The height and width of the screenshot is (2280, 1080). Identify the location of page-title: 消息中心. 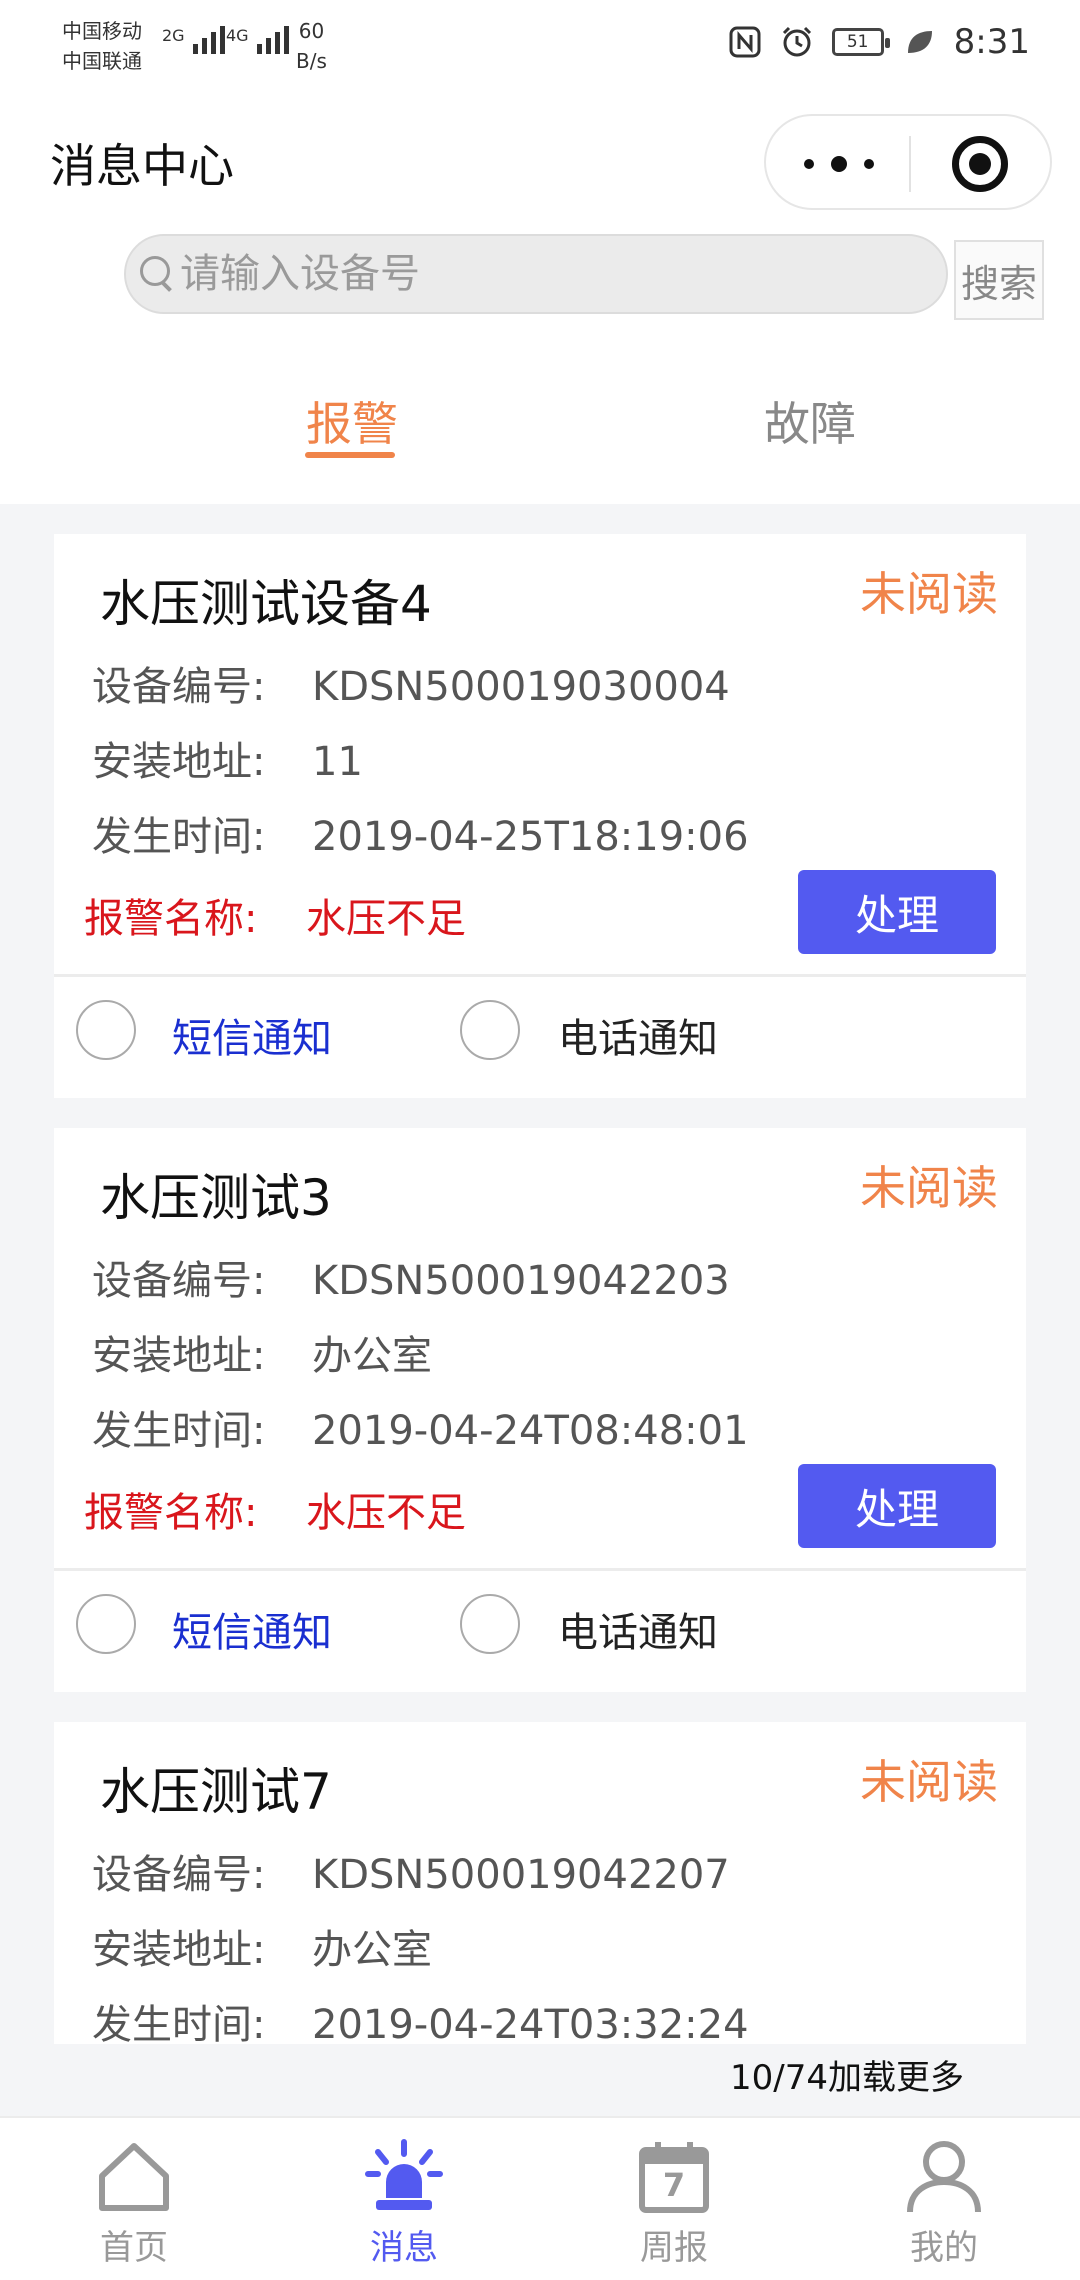
(142, 166).